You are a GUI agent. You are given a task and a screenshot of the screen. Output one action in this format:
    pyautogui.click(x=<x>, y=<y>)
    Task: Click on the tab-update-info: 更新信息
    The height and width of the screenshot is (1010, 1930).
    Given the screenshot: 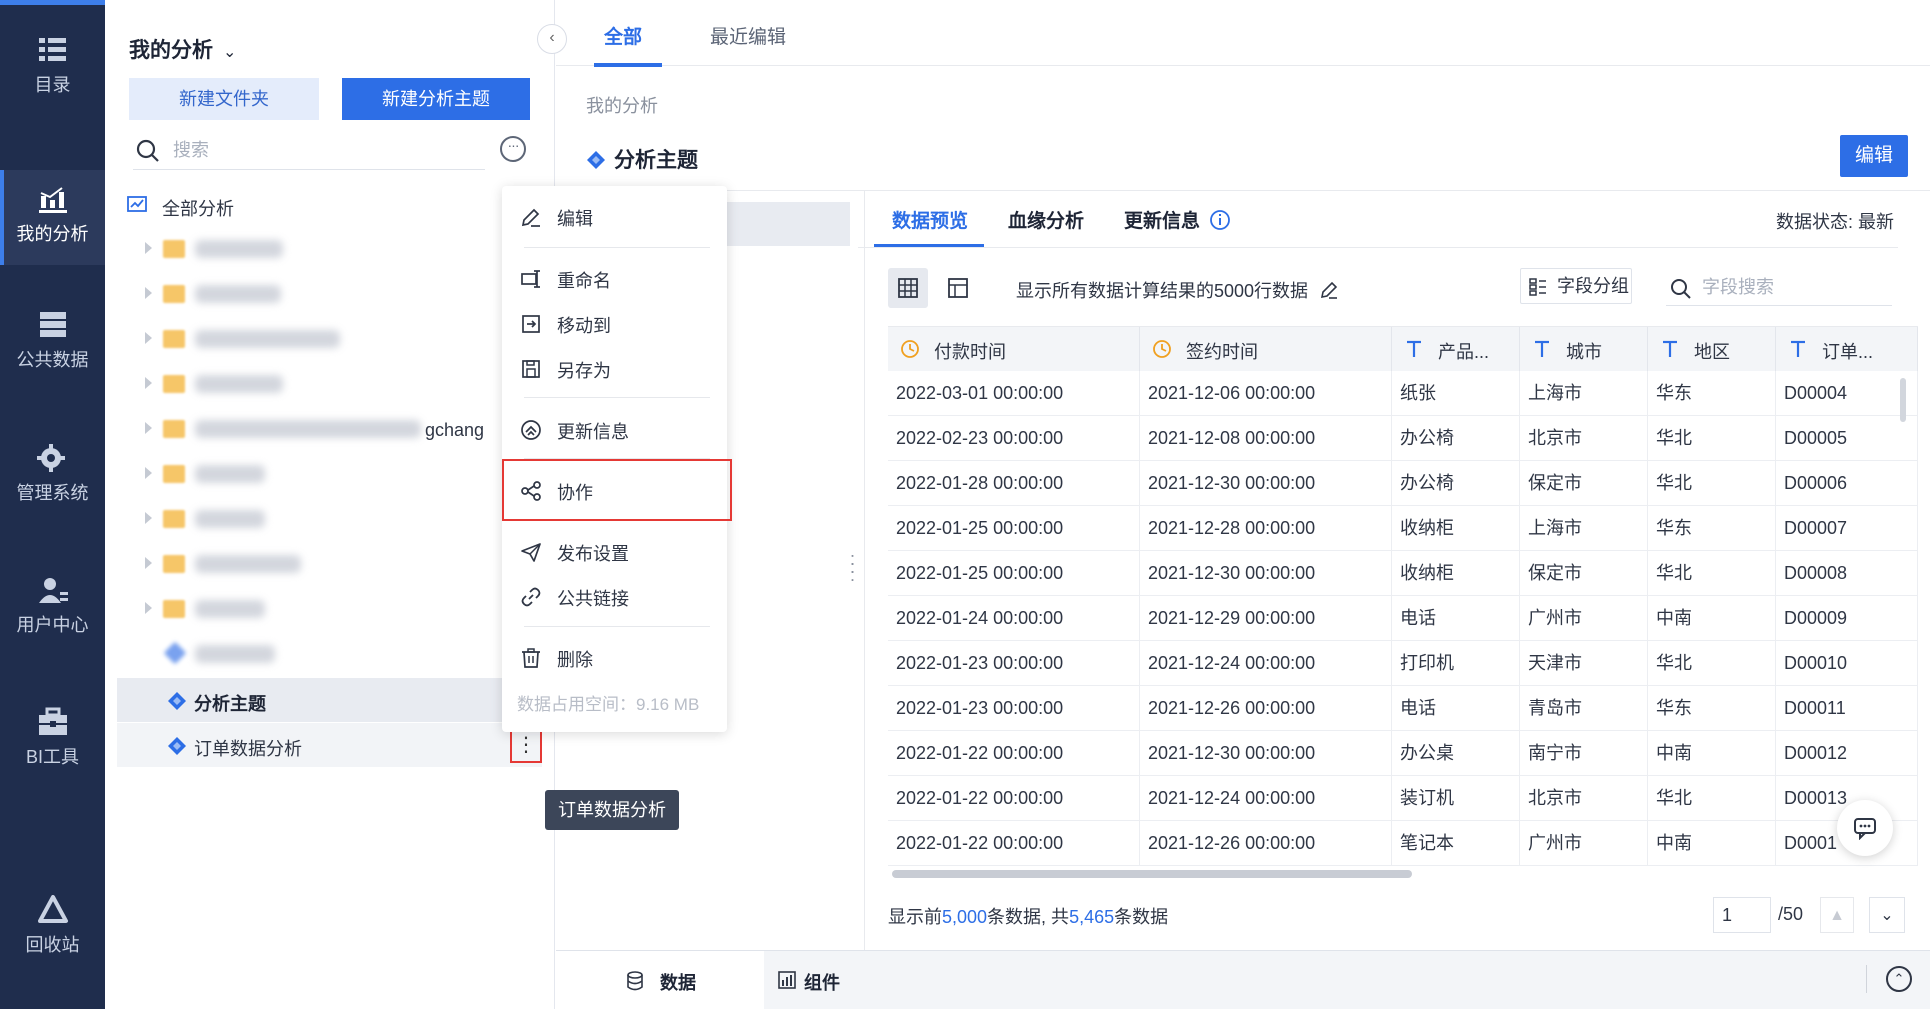 What is the action you would take?
    pyautogui.click(x=1177, y=219)
    